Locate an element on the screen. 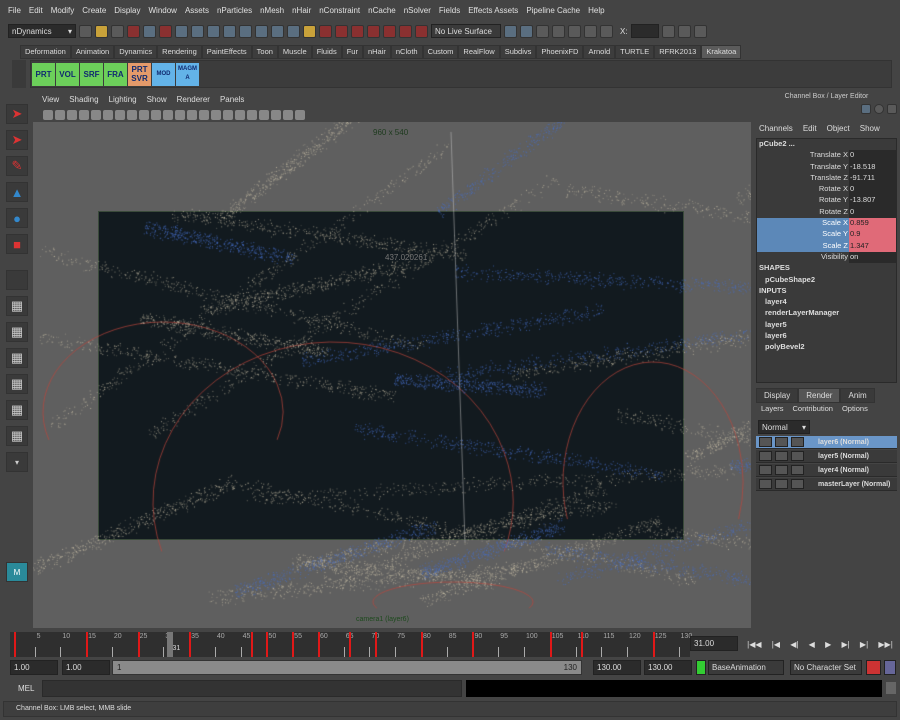 The image size is (900, 720). move-tool-icon: ▲ is located at coordinates (17, 192).